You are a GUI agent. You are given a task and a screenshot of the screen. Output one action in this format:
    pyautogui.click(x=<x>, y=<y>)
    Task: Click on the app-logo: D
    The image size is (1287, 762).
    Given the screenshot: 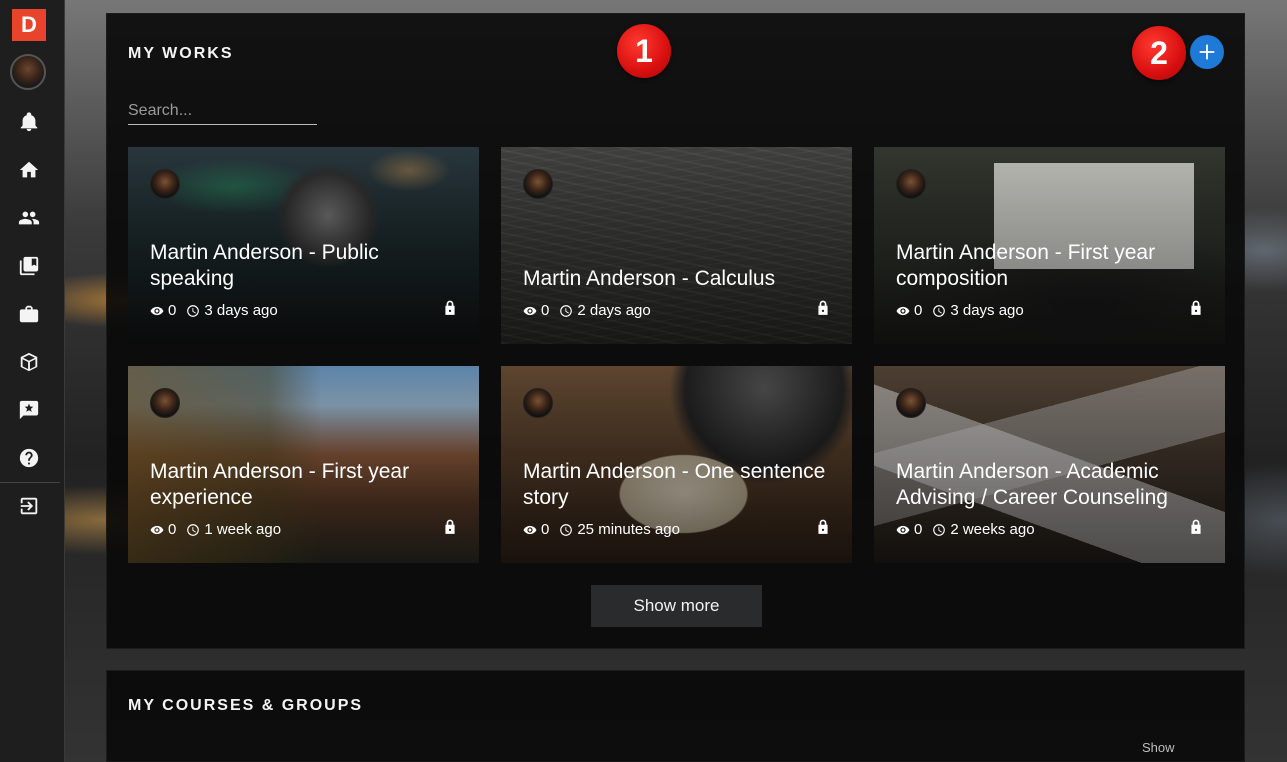 What is the action you would take?
    pyautogui.click(x=29, y=25)
    